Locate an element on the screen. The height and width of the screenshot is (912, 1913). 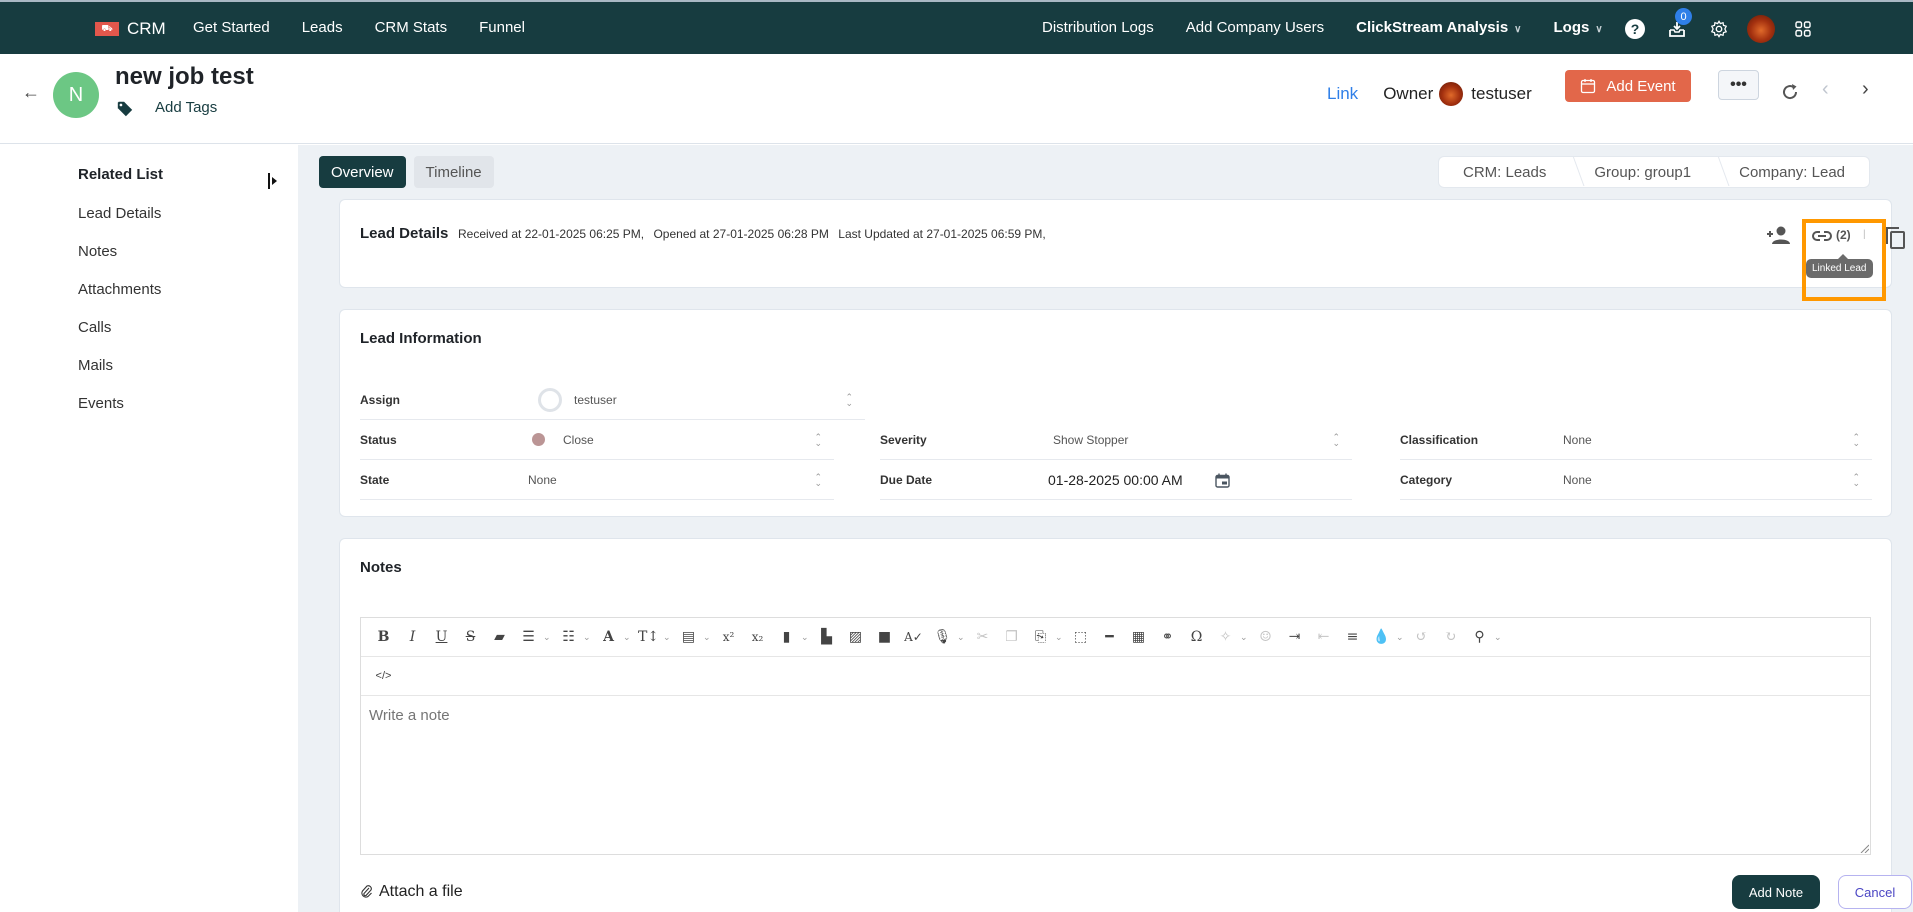
select-all-icon: ⬚ is located at coordinates (1080, 637).